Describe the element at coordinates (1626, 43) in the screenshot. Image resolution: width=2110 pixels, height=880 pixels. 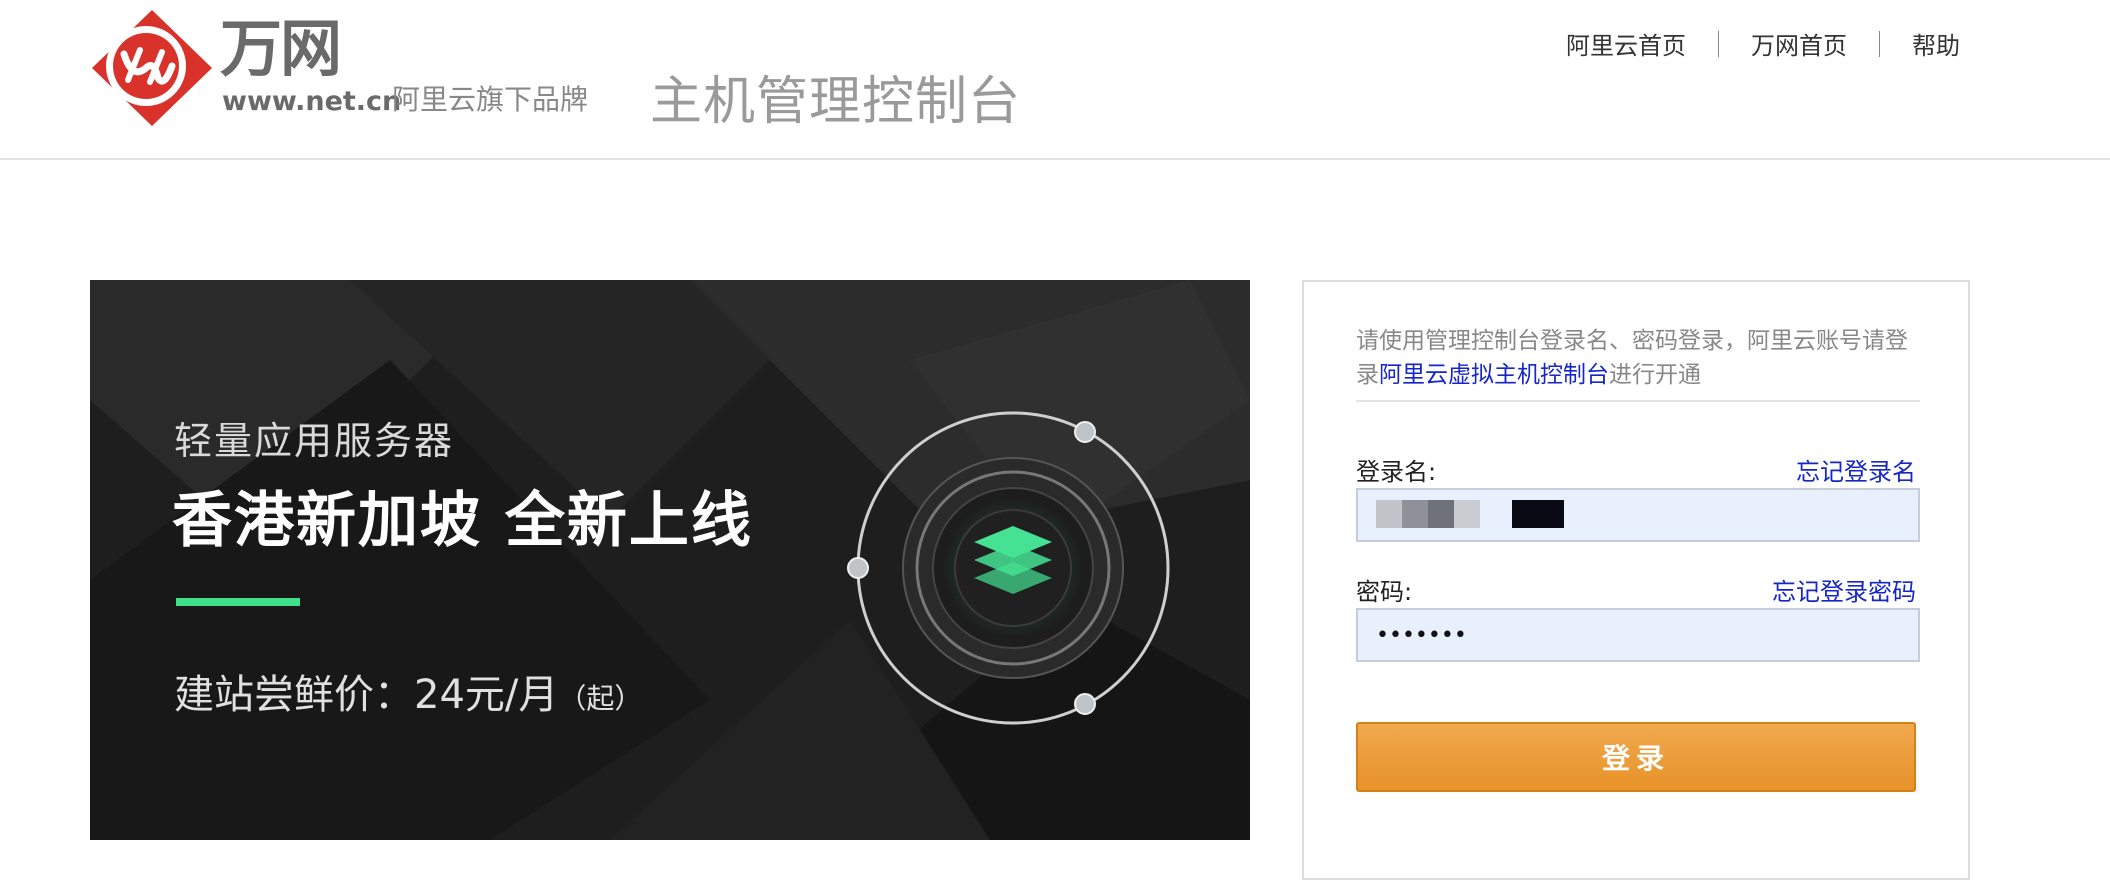
I see `nav-aliyun-home-link: 阿里云首页` at that location.